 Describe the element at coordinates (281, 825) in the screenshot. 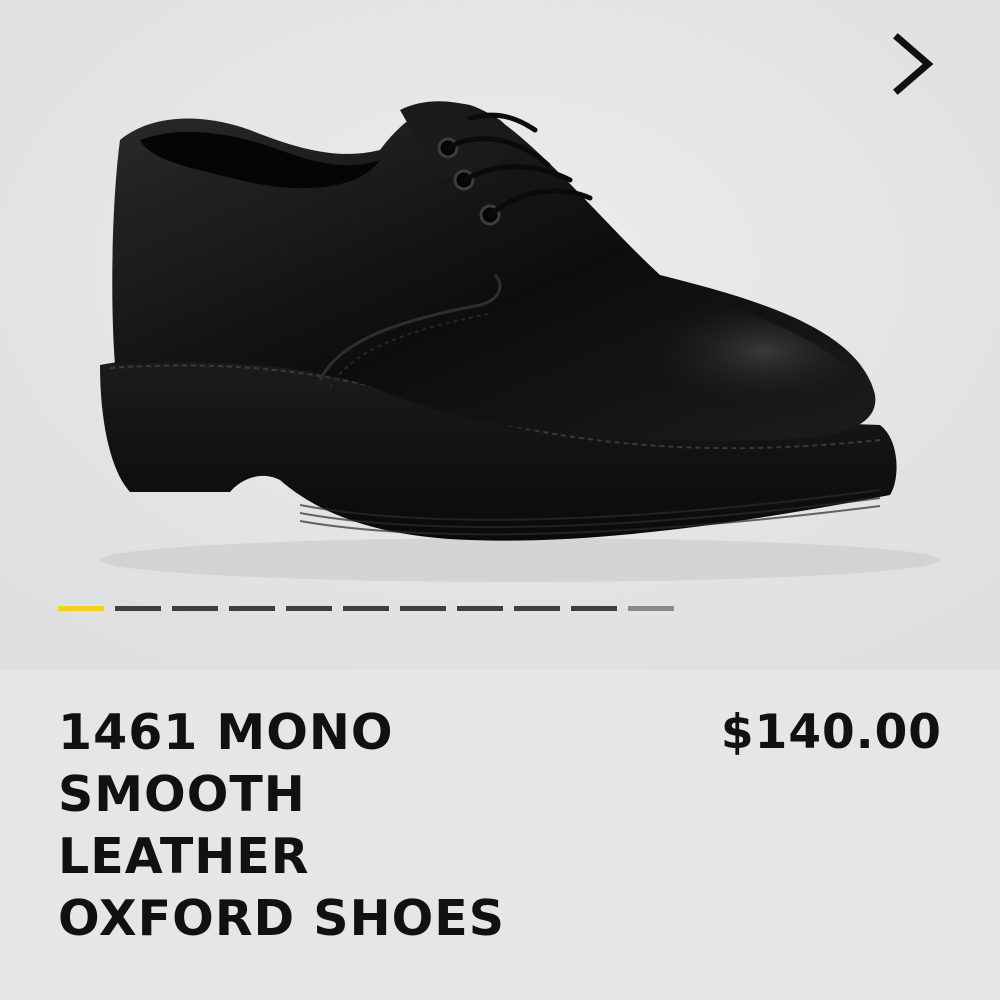

I see `product-title: 1461 MONO SMOOTH LEATHER OXFORD SHOES` at that location.